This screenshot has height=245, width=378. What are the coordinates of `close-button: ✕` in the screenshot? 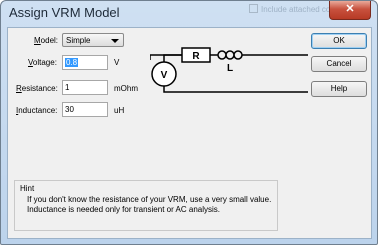 It's located at (350, 10).